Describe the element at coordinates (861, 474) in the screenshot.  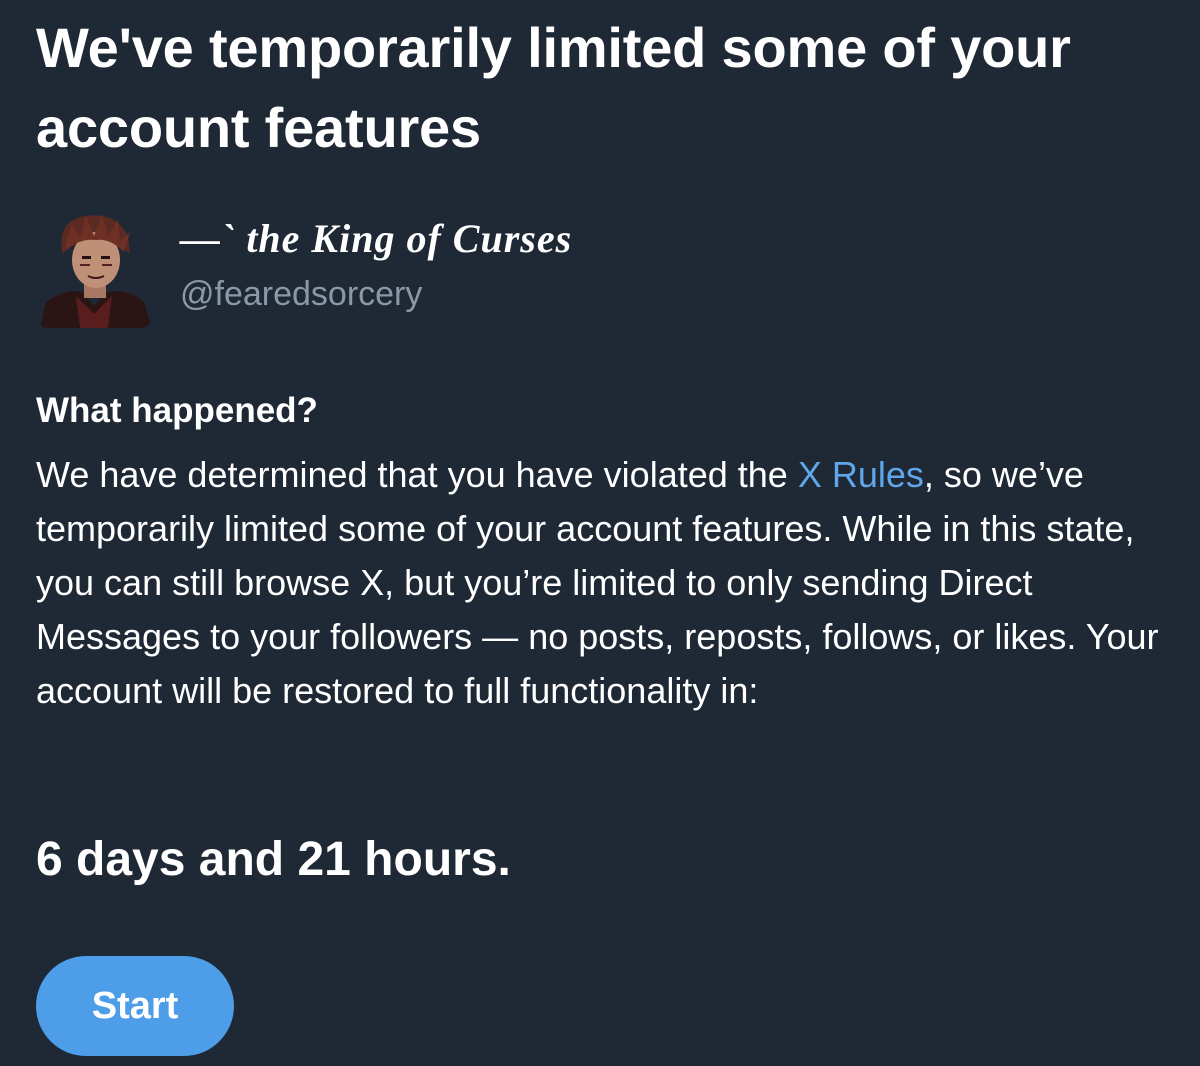
I see `x-rules-link: X Rules` at that location.